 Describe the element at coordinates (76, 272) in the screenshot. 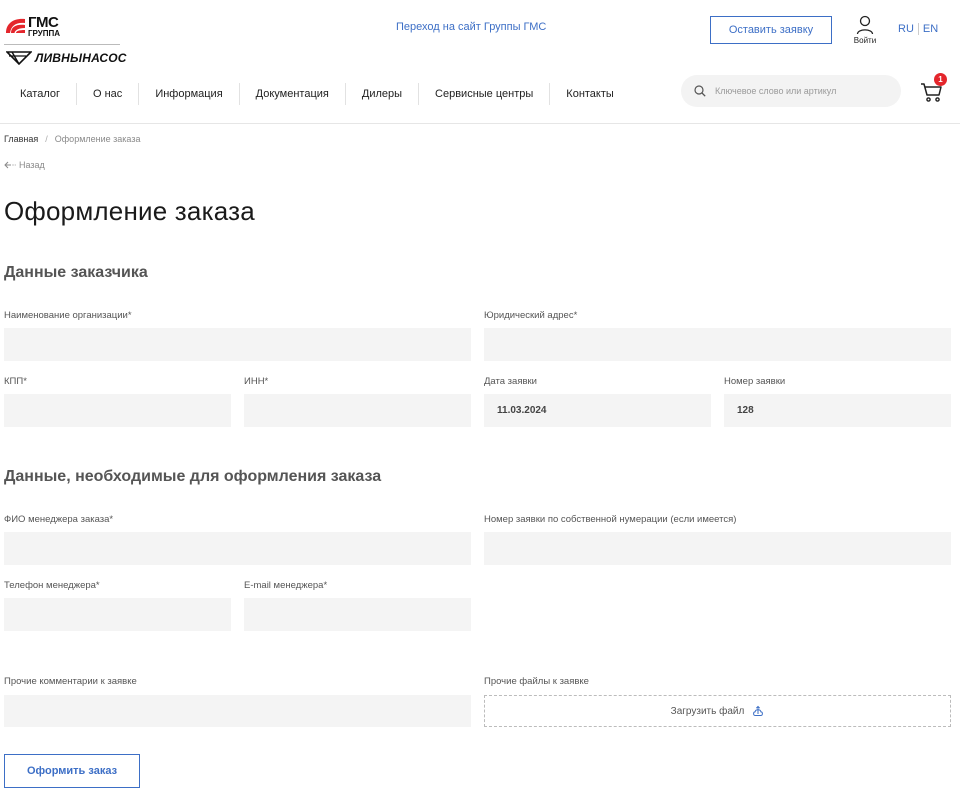

I see `customer-section-title: Данные заказчика` at that location.